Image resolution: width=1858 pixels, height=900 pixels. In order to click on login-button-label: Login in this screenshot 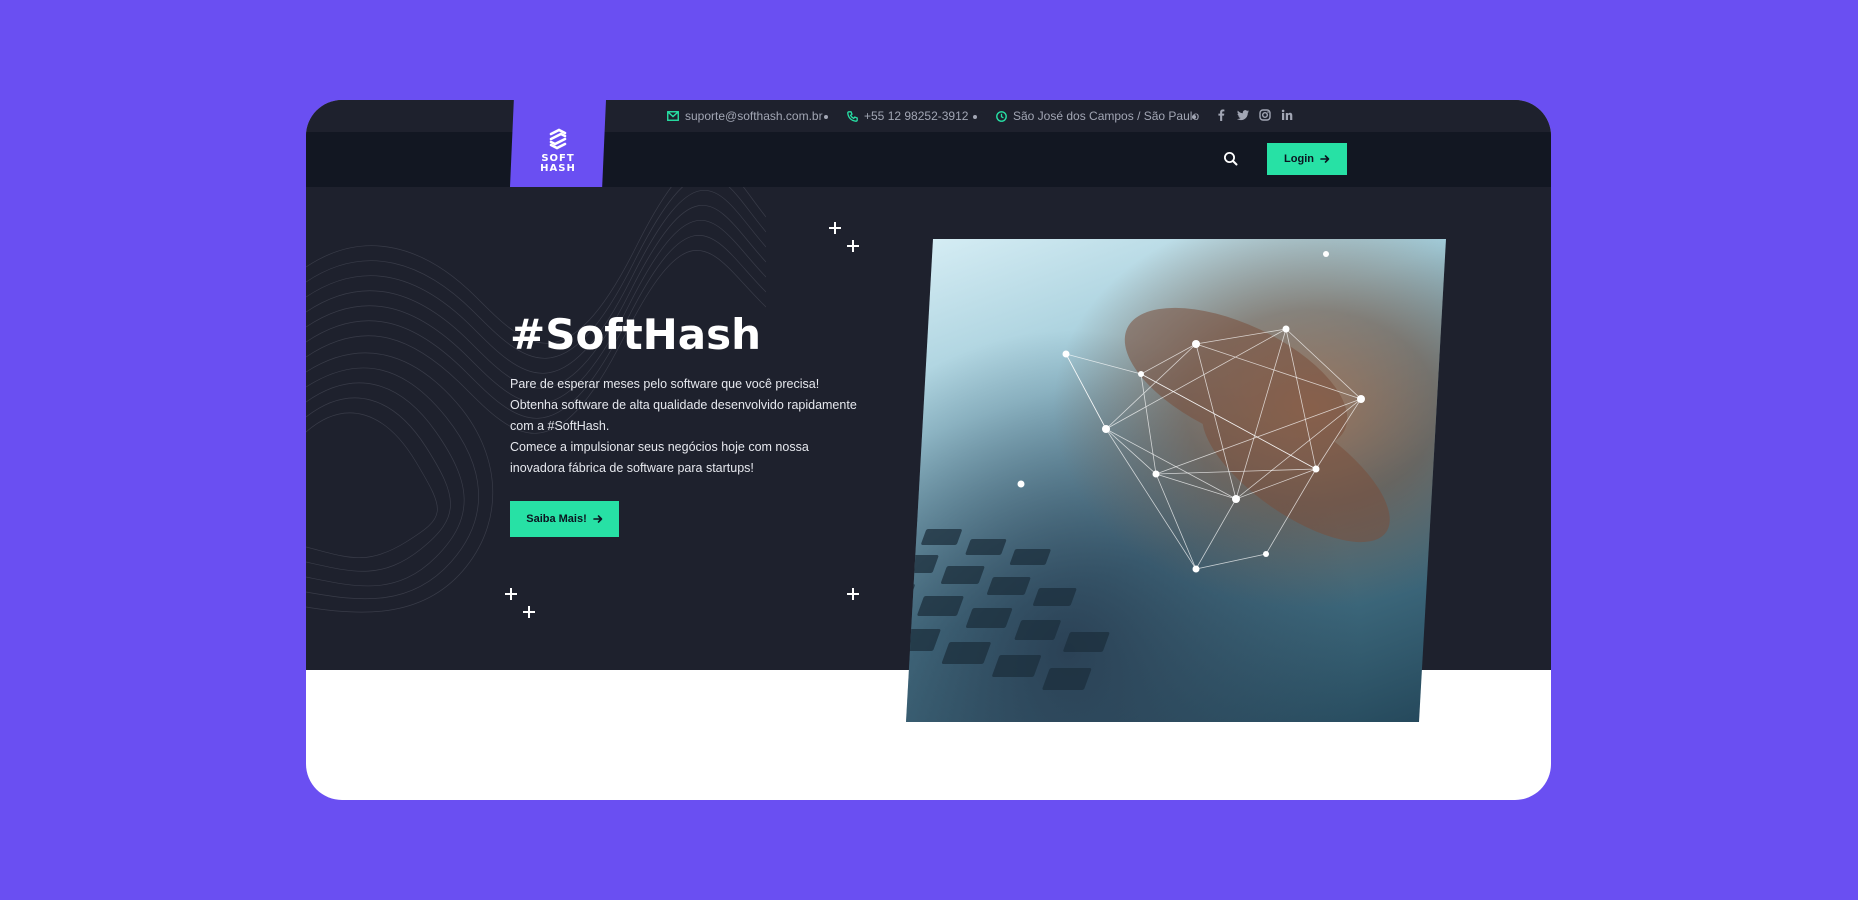, I will do `click(1299, 159)`.